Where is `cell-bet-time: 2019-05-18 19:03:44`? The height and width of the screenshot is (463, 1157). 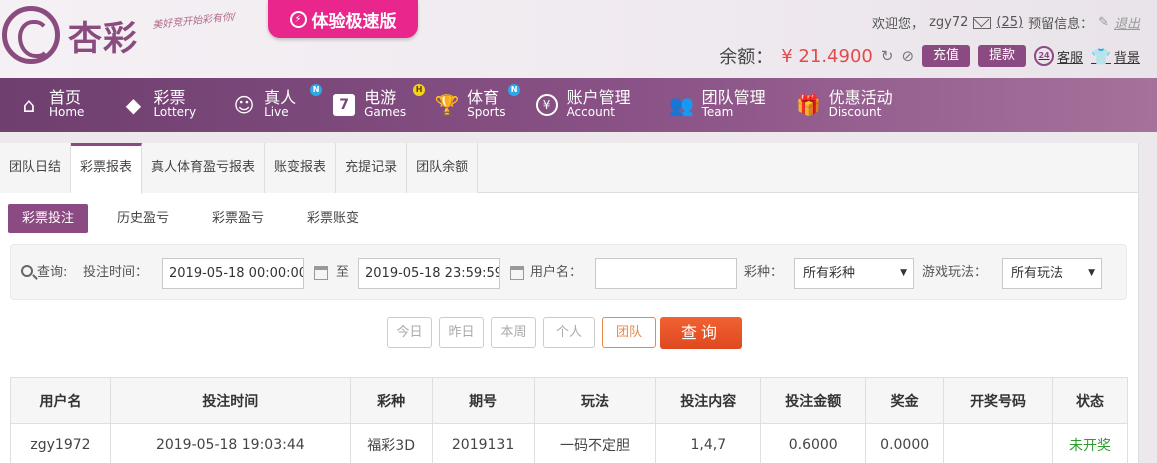
cell-bet-time: 2019-05-18 19:03:44 is located at coordinates (230, 443).